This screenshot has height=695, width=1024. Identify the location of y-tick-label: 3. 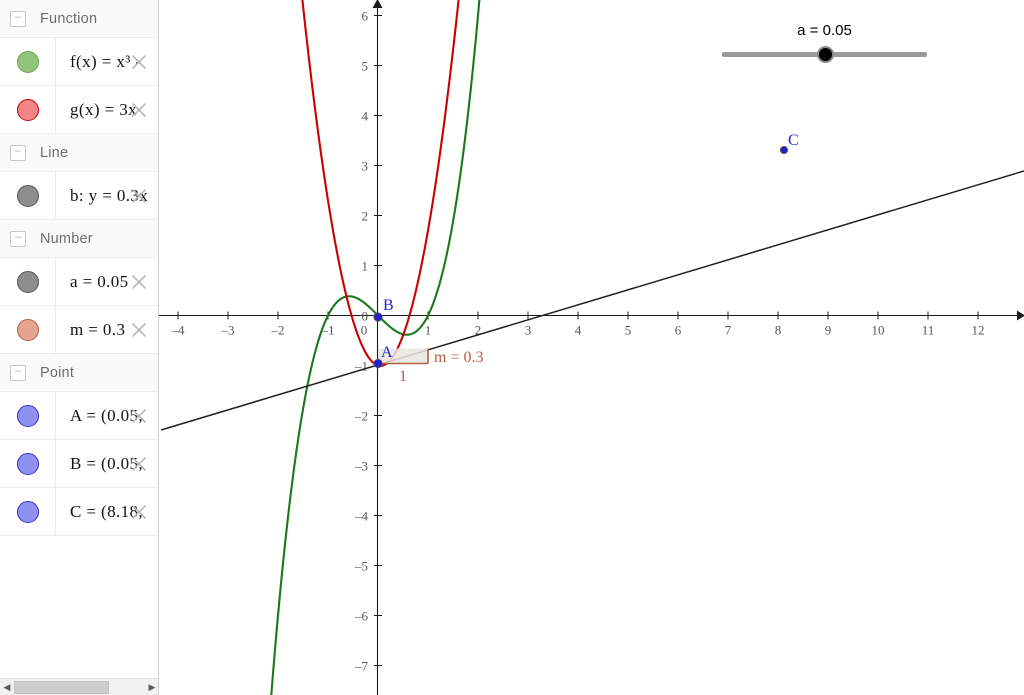
(365, 166).